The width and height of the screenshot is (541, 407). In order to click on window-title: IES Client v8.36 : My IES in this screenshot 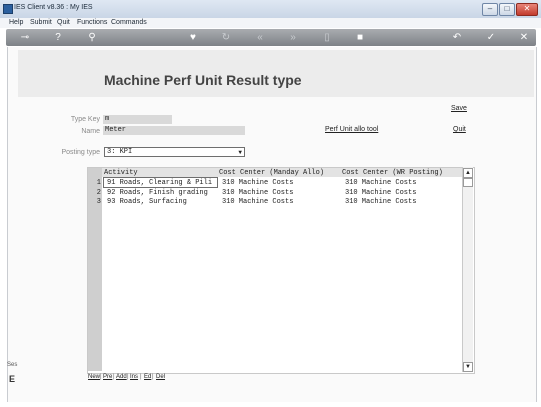, I will do `click(53, 7)`.